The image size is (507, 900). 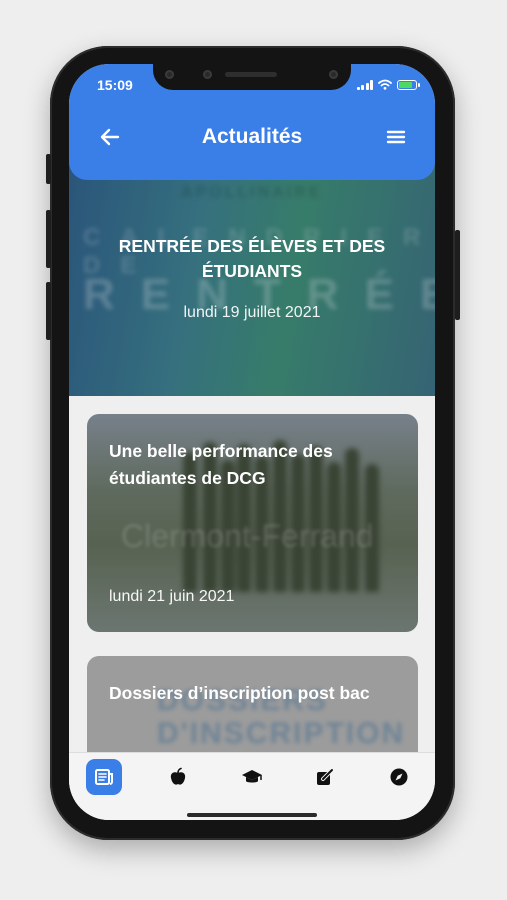 I want to click on device-notch, so click(x=252, y=77).